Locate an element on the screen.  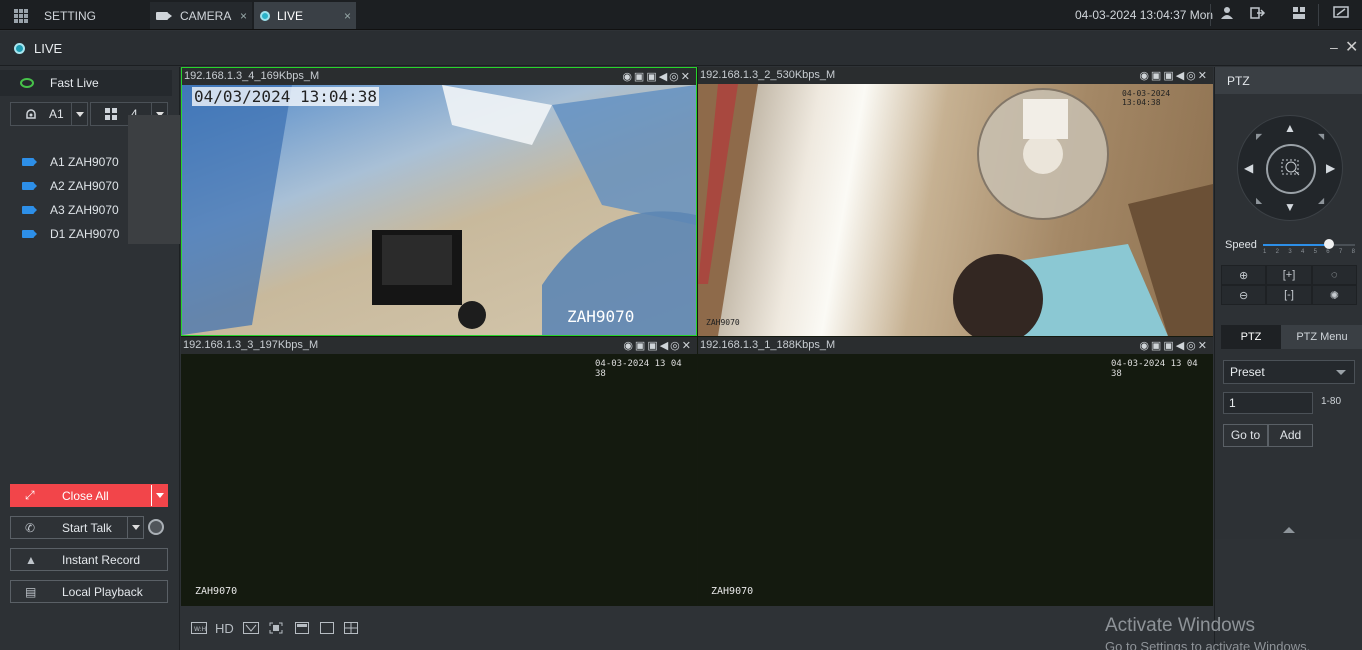
group-select: A1 is located at coordinates (49, 114).